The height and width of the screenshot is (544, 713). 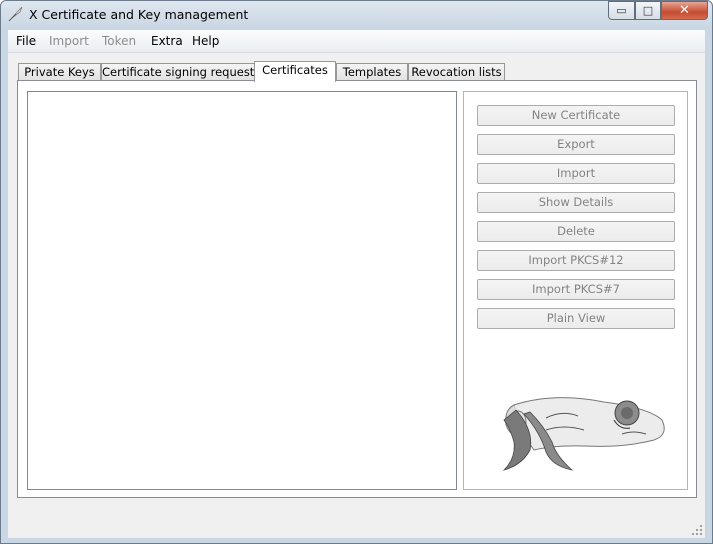 I want to click on export-button: Export, so click(x=576, y=144).